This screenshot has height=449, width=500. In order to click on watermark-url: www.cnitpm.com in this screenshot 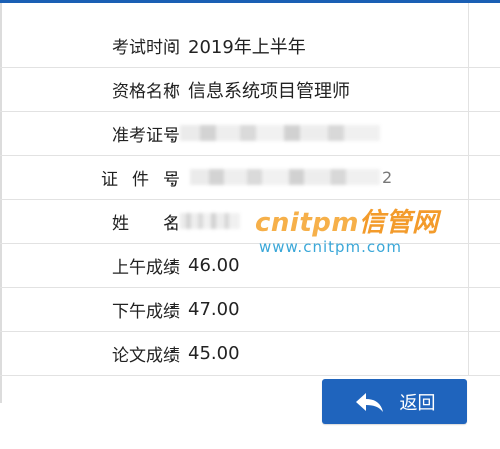, I will do `click(330, 247)`.